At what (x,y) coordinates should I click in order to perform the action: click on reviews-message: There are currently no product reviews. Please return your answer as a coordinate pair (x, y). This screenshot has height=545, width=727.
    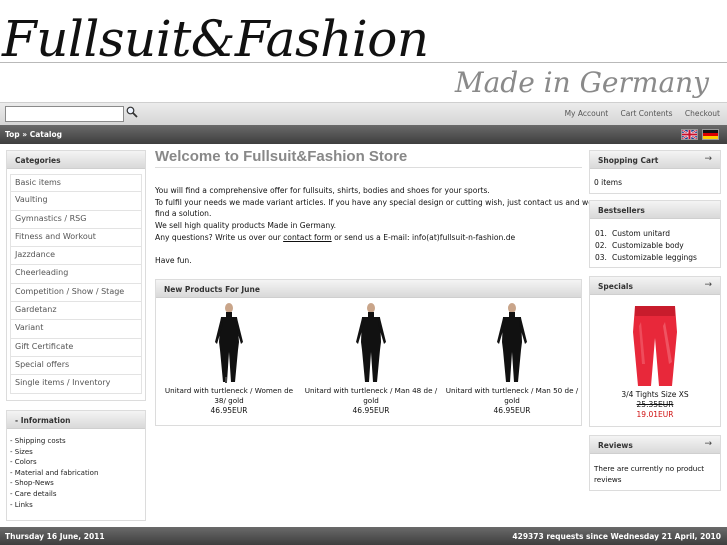
    Looking at the image, I should click on (655, 469).